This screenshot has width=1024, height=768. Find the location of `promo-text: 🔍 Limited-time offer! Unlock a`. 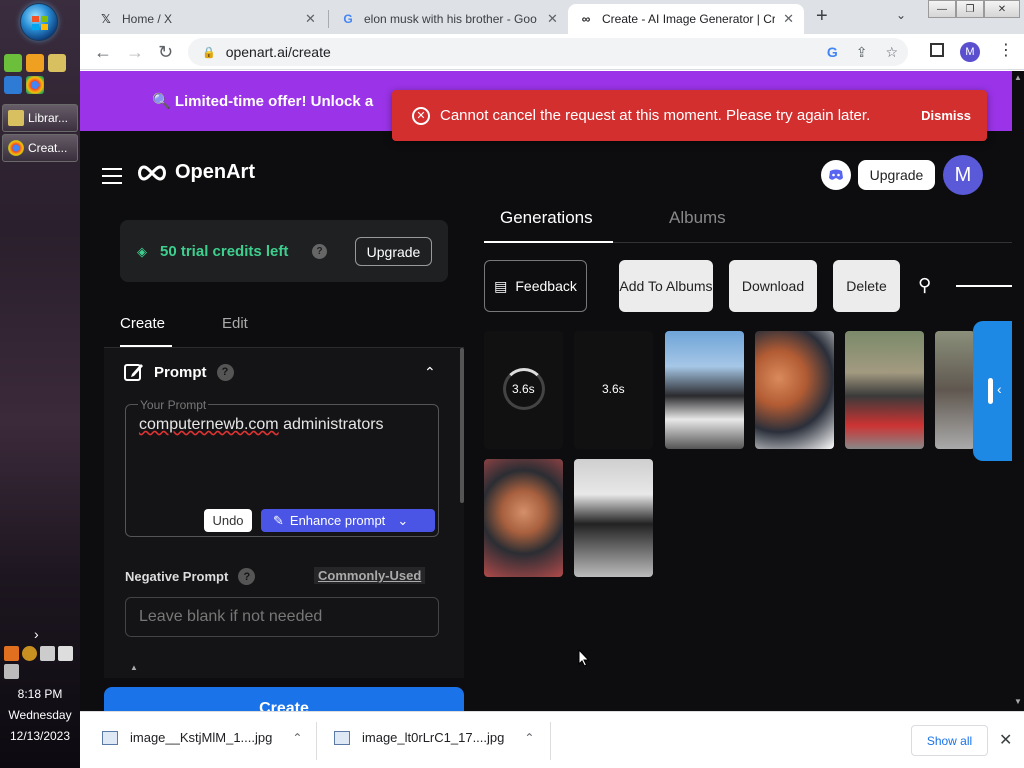

promo-text: 🔍 Limited-time offer! Unlock a is located at coordinates (263, 101).